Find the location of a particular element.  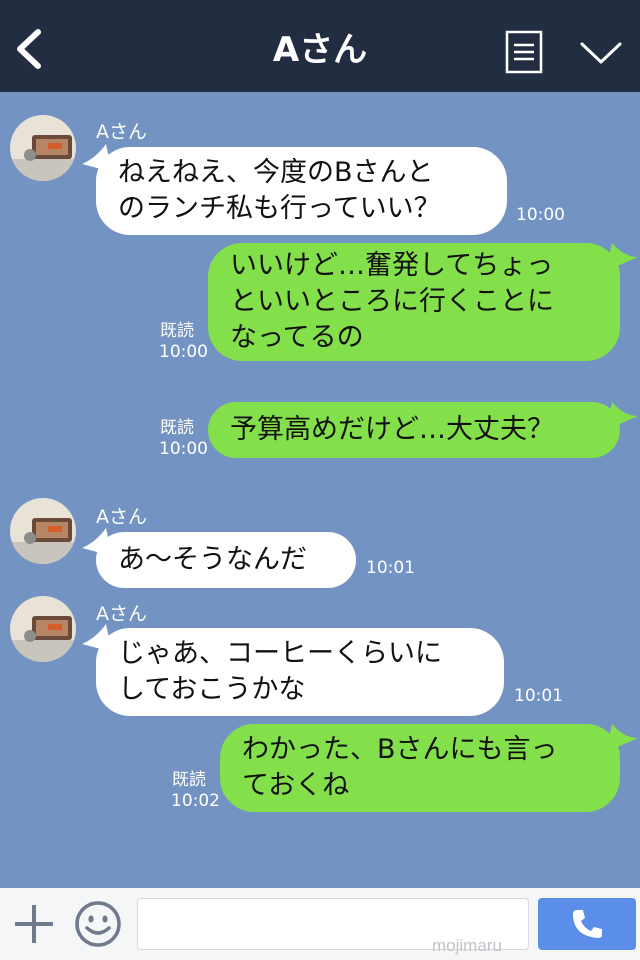

message-text: あ〜そうなんだ is located at coordinates (212, 559).